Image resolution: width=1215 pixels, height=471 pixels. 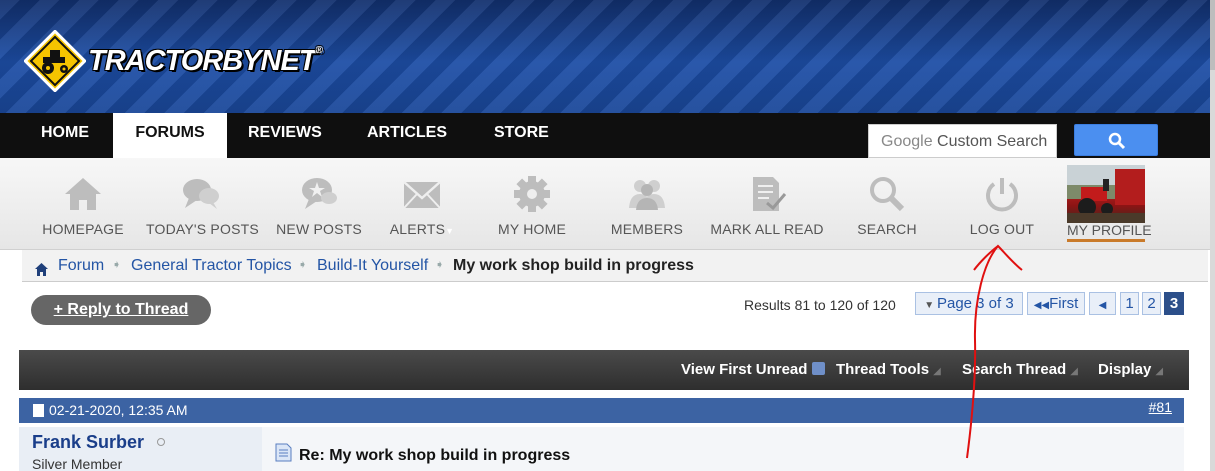 What do you see at coordinates (205, 60) in the screenshot?
I see `logo-text: TRACTORBYNET®` at bounding box center [205, 60].